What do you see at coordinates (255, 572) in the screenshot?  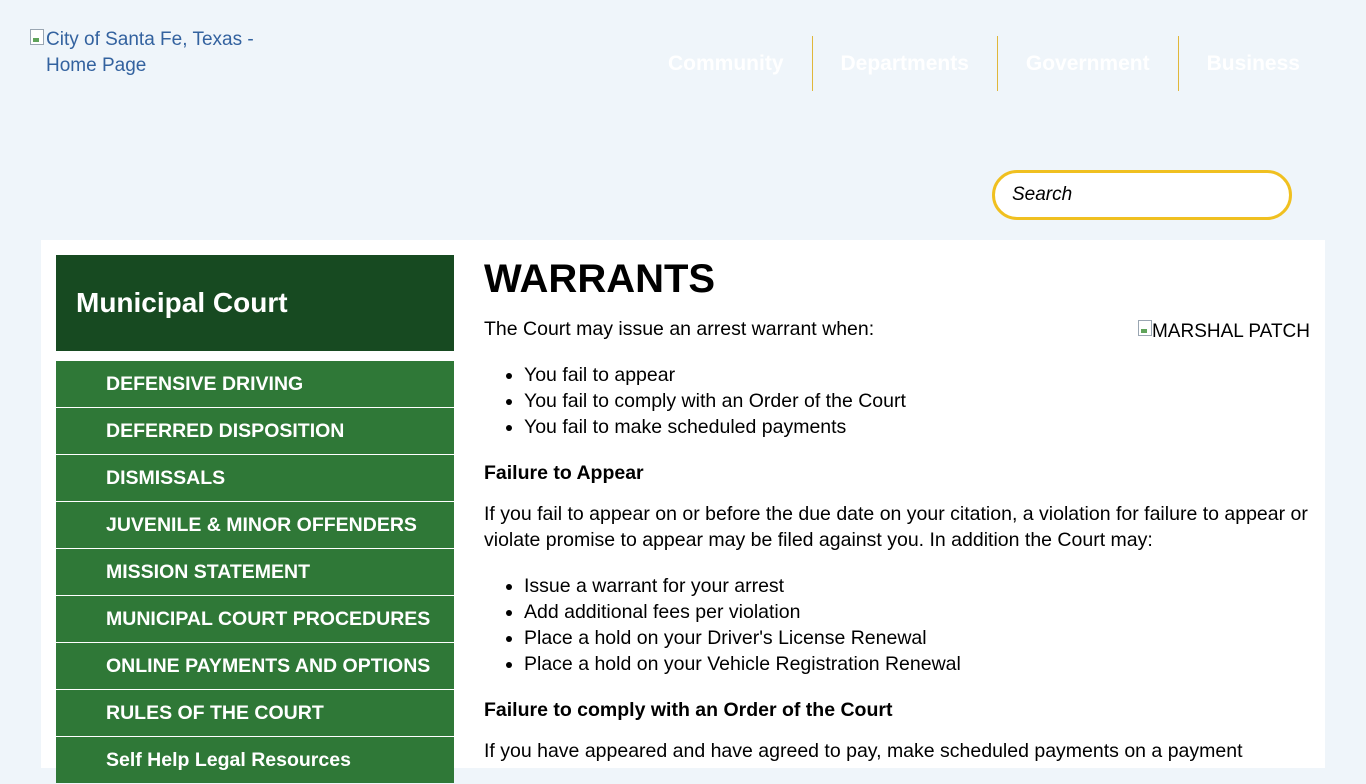 I see `sidebar-item-mission-statement: MISSION STATEMENT` at bounding box center [255, 572].